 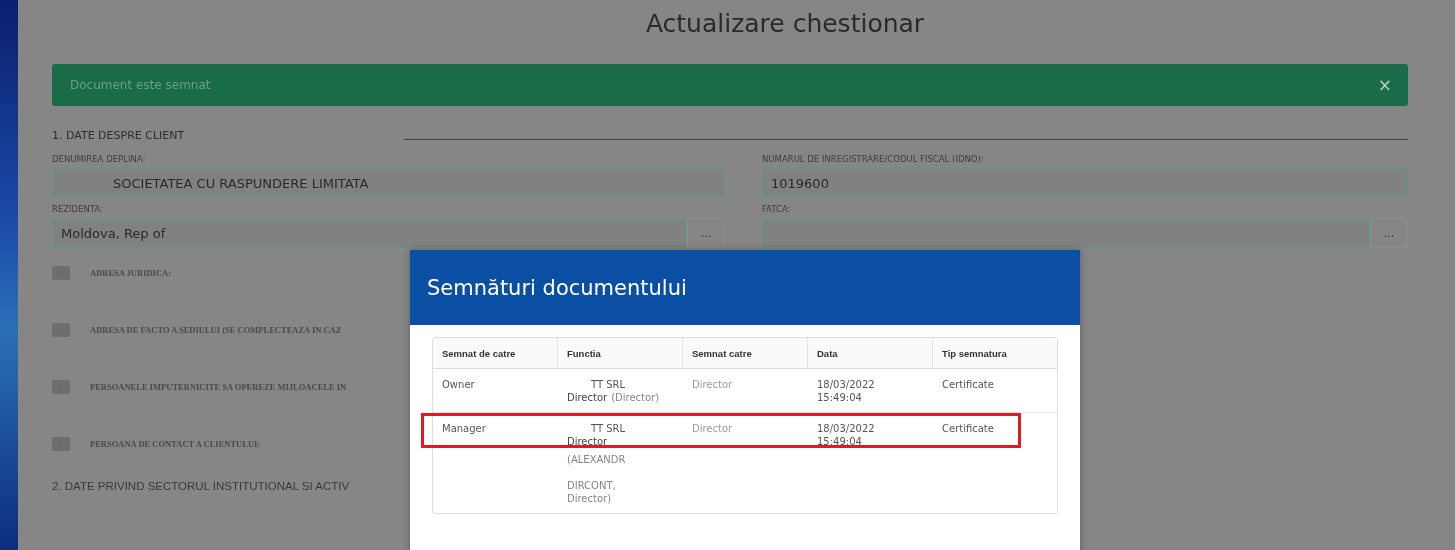 What do you see at coordinates (369, 233) in the screenshot?
I see `picker-field: Moldova, Rep of` at bounding box center [369, 233].